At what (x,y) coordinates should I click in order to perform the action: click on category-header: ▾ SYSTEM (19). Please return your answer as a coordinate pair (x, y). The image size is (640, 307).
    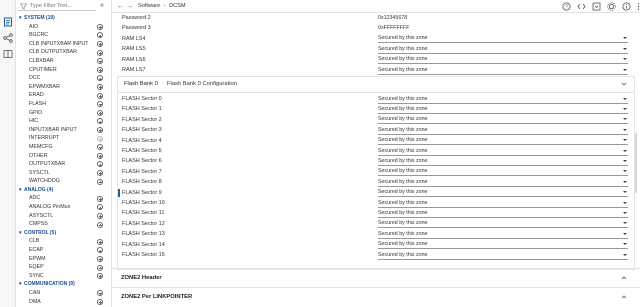
    Looking at the image, I should click on (63, 18).